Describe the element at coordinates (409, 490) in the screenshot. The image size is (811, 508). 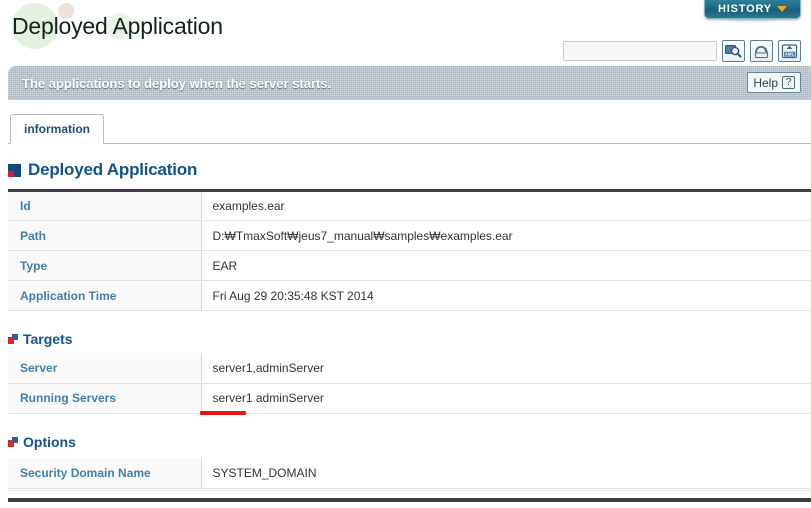
I see `bottom-divider` at that location.